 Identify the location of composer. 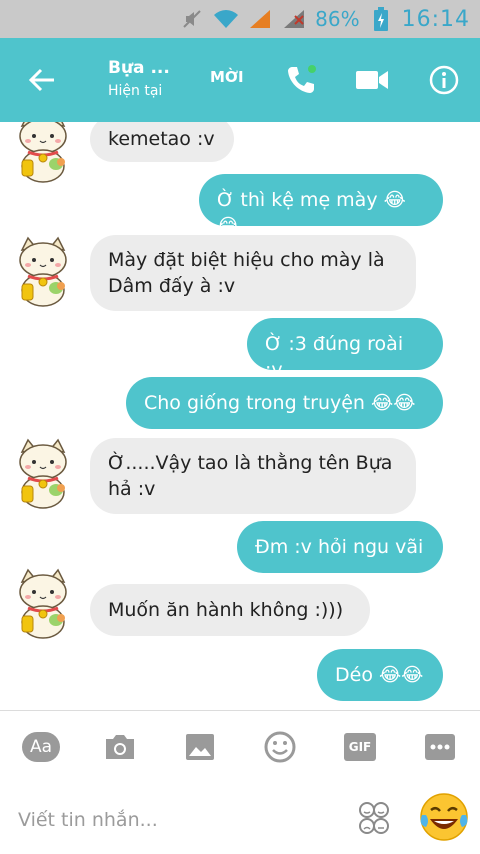
(240, 817).